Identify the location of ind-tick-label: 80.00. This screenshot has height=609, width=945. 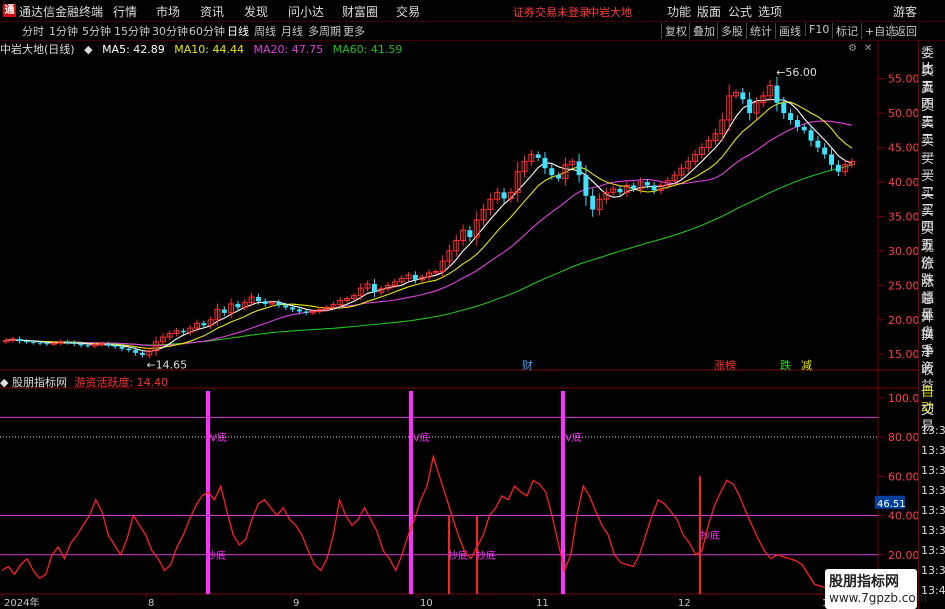
(903, 437).